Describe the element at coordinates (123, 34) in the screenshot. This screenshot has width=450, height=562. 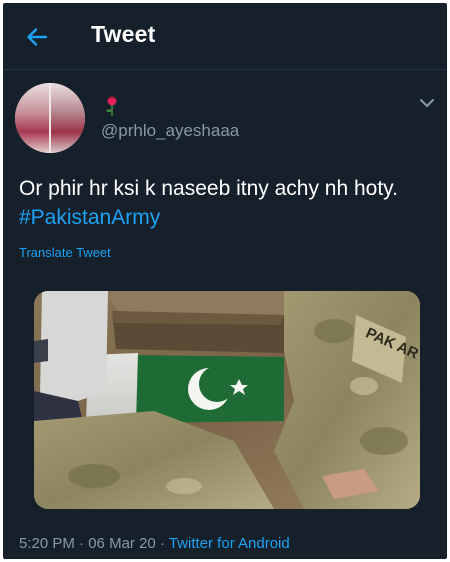
I see `page-title: Tweet` at that location.